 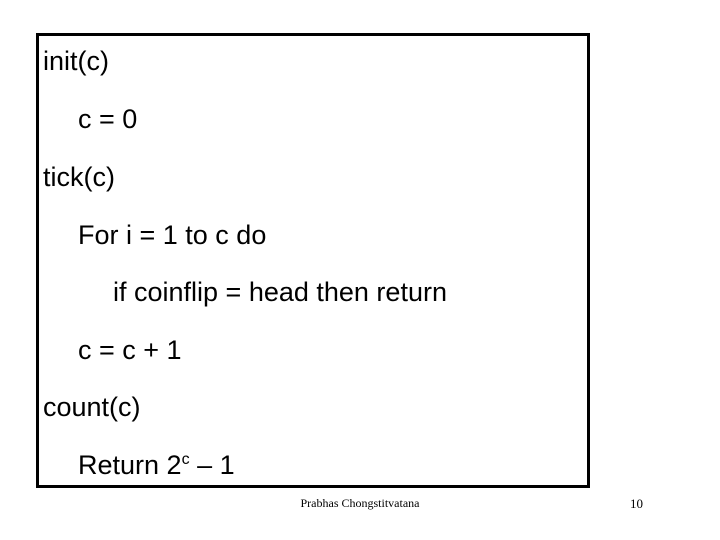 I want to click on code-line-init: init(c), so click(x=76, y=61).